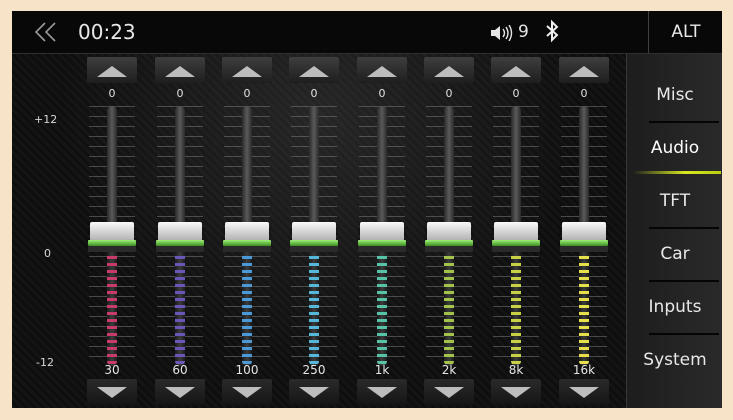 This screenshot has height=420, width=733. I want to click on menu-item-misc: Misc, so click(674, 95).